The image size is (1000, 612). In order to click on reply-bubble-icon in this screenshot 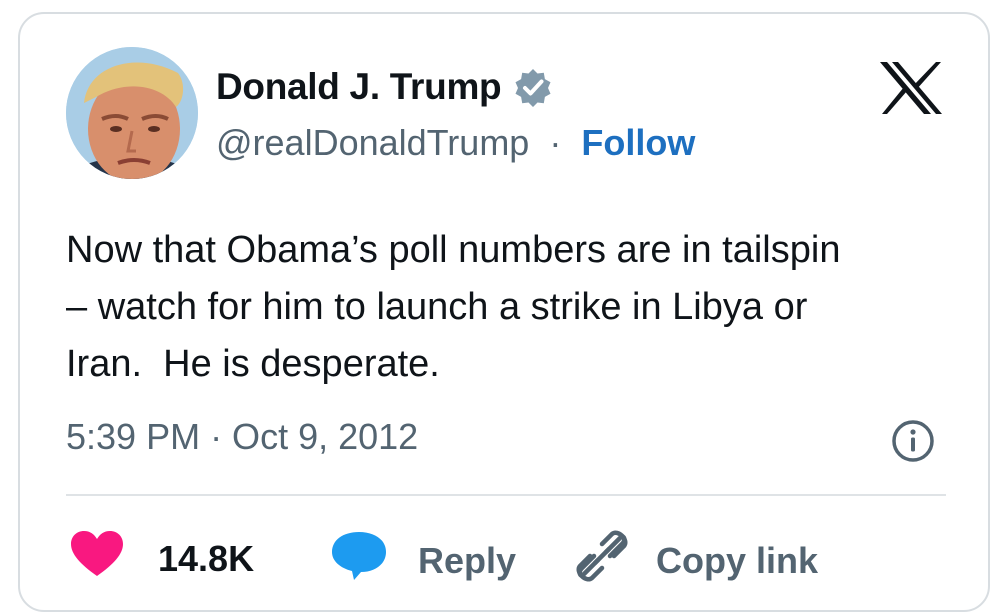, I will do `click(359, 560)`.